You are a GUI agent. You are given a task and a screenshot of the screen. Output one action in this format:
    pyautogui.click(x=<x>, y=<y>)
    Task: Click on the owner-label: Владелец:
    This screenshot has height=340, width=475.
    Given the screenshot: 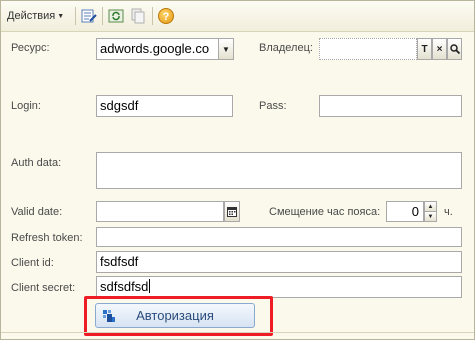 What is the action you would take?
    pyautogui.click(x=286, y=48)
    